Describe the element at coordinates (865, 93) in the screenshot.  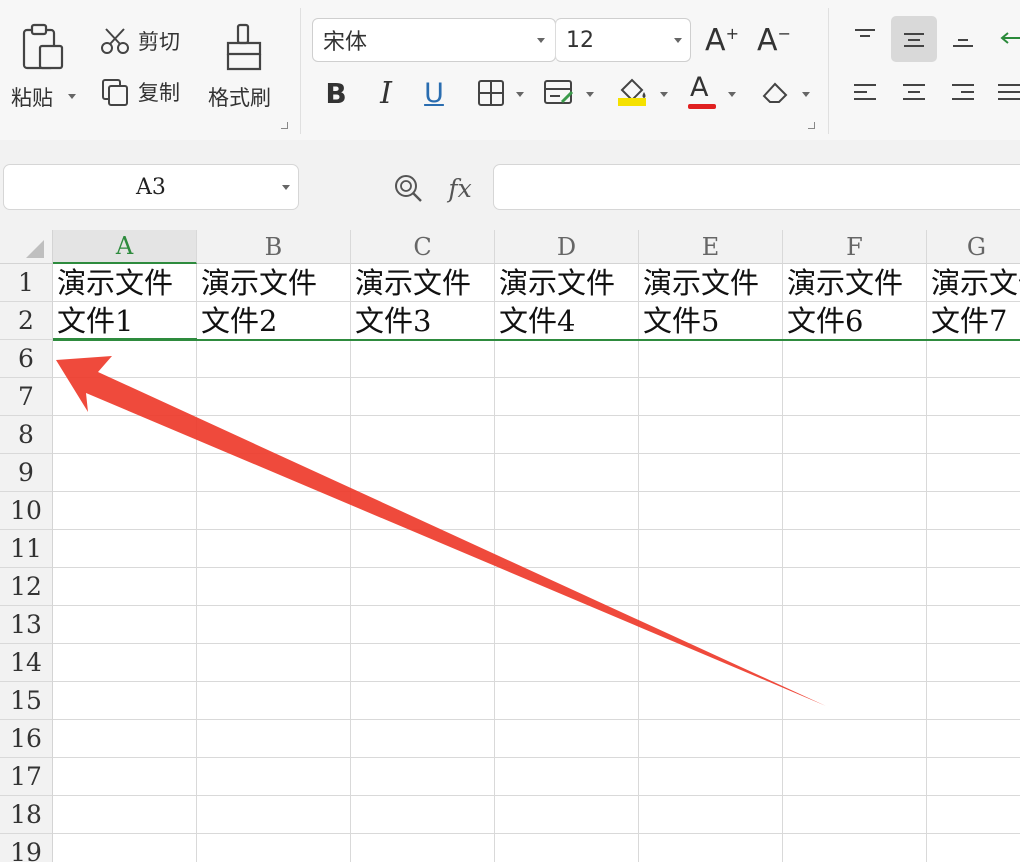
I see `align-left-button` at that location.